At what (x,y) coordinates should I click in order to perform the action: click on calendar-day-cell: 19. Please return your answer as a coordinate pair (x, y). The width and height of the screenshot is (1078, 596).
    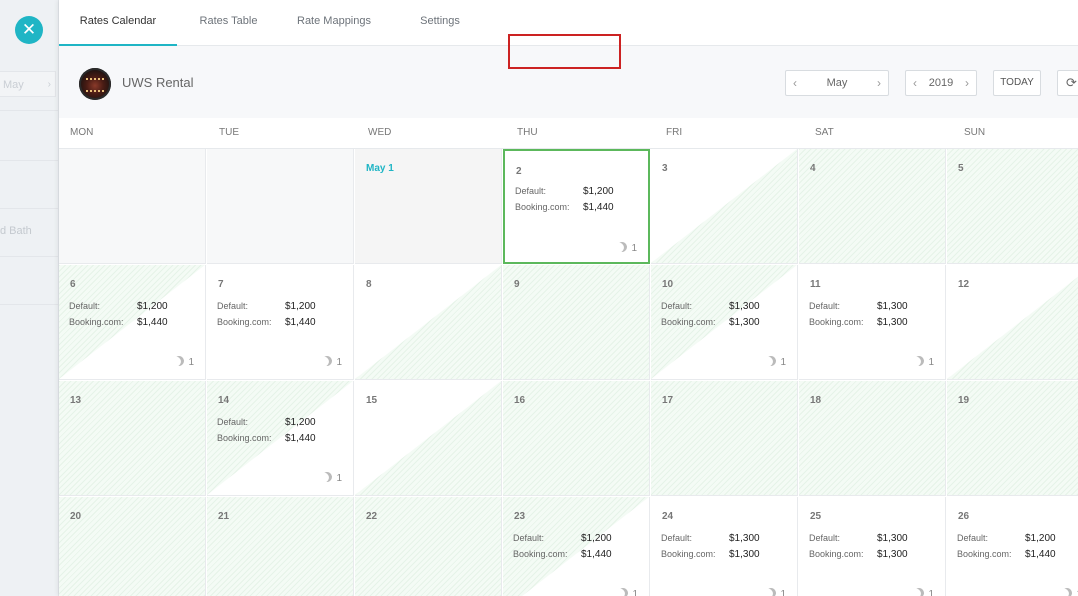
    Looking at the image, I should click on (1012, 438).